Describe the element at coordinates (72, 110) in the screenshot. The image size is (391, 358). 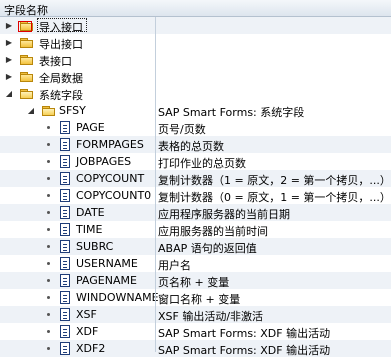
I see `node-label: SFSY` at that location.